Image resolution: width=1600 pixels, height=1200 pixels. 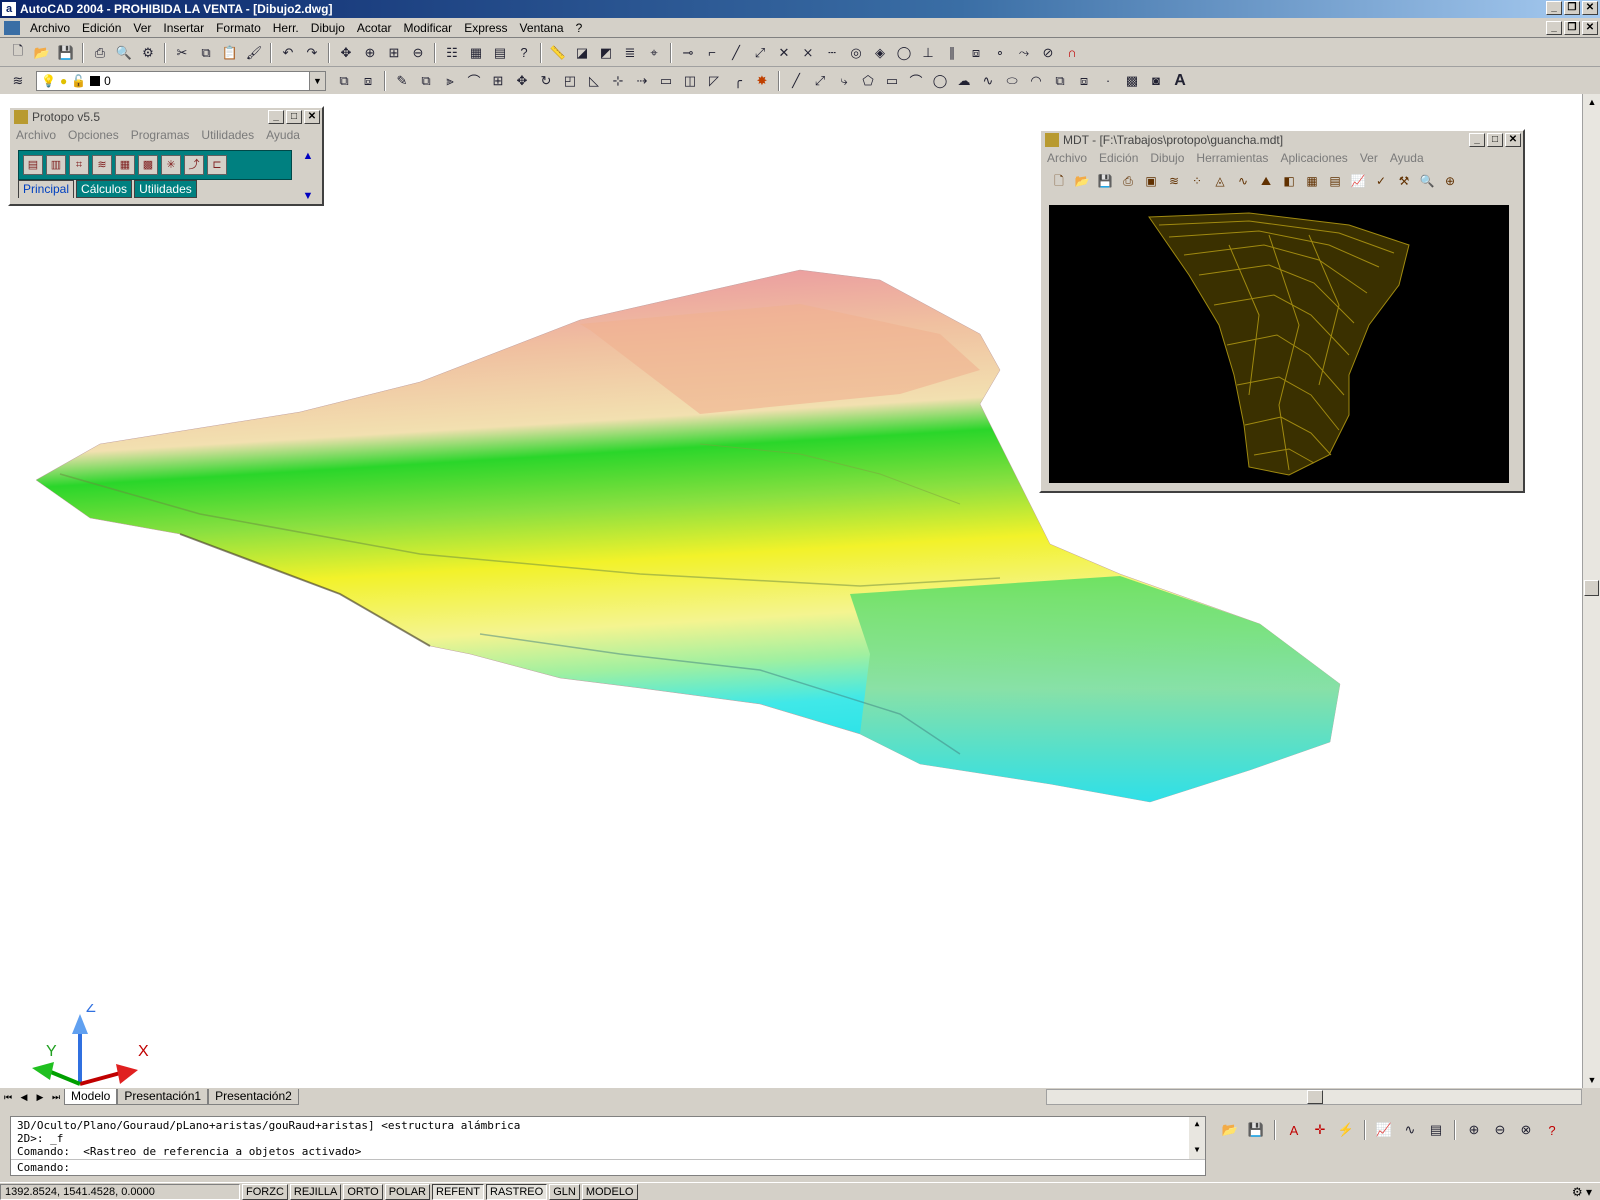 What do you see at coordinates (517, 1191) in the screenshot?
I see `status-rastreo: RASTREO` at bounding box center [517, 1191].